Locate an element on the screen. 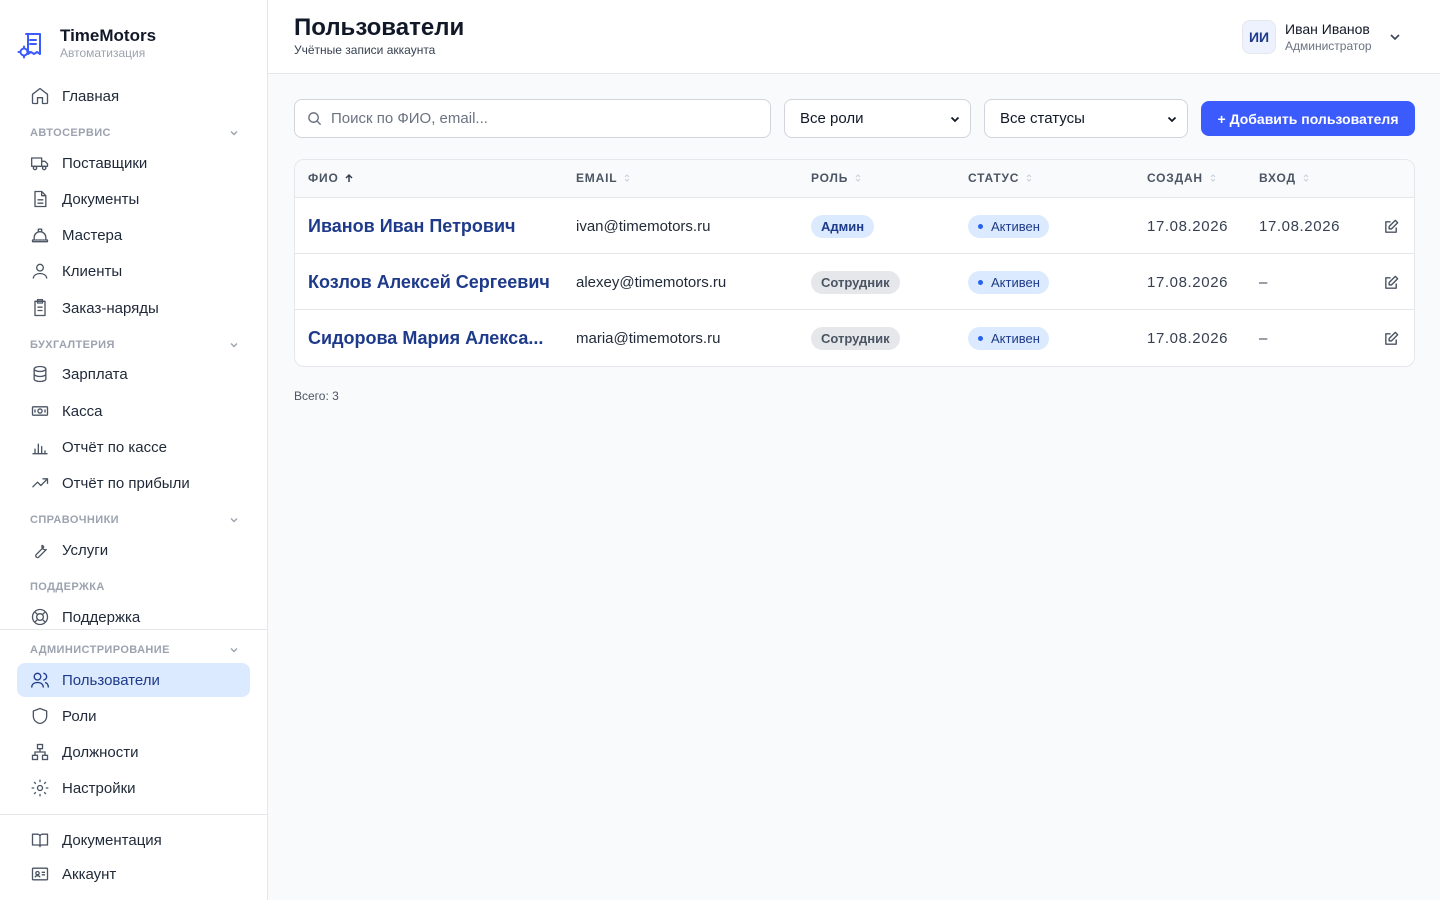  sidebar-item-suppliers: Поставщики is located at coordinates (133, 163).